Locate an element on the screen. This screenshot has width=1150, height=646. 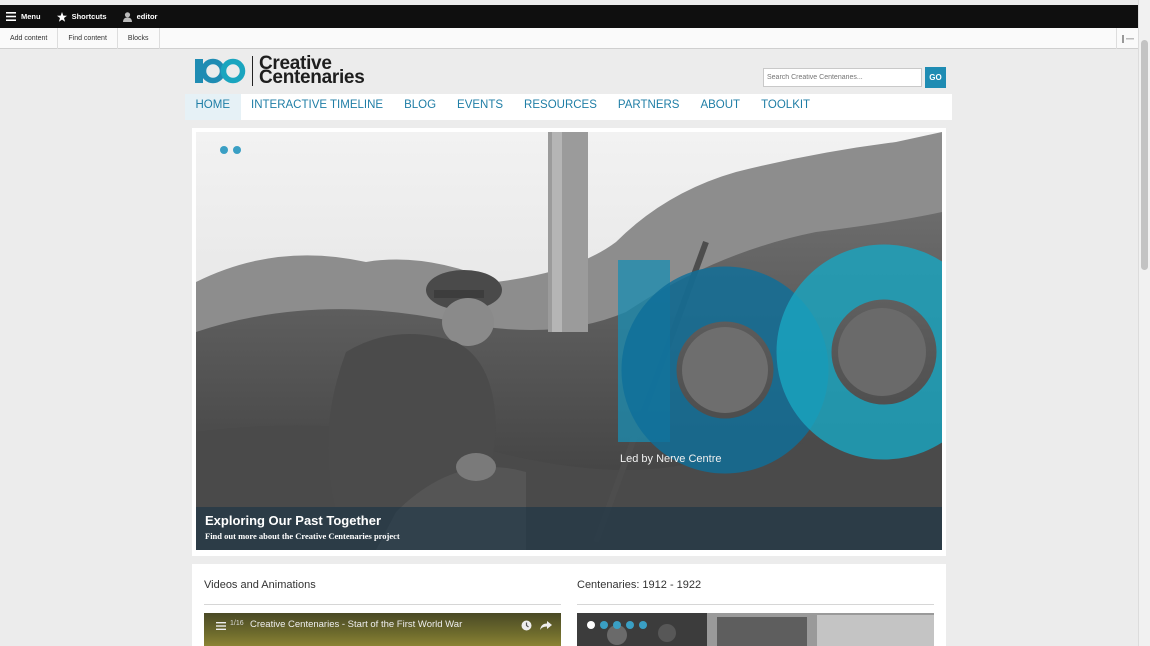
tray-add-content-link: Add content is located at coordinates (29, 38).